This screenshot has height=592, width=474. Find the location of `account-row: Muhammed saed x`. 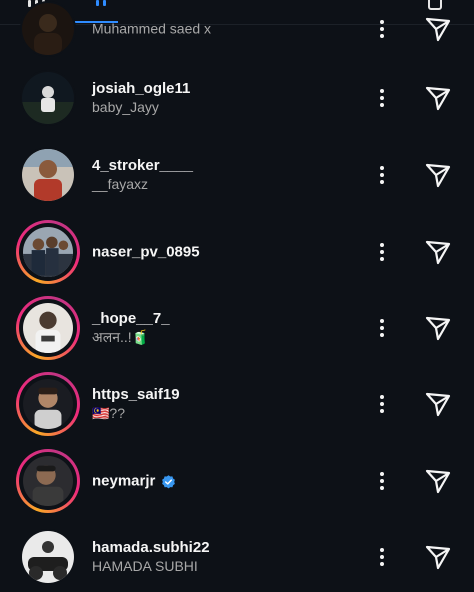

account-row: Muhammed saed x is located at coordinates (237, 32).